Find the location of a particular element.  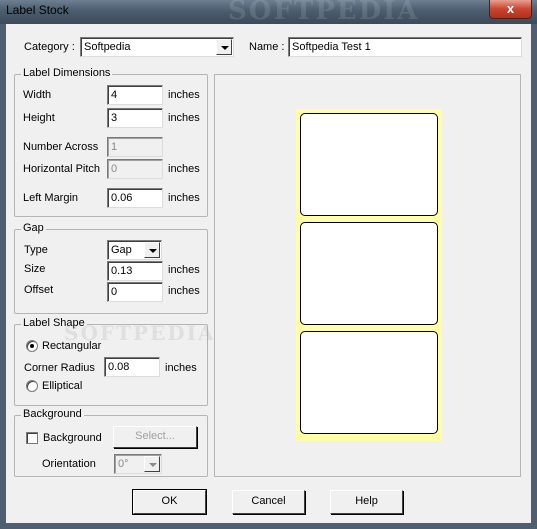

left-margin-unit: inches is located at coordinates (184, 198).